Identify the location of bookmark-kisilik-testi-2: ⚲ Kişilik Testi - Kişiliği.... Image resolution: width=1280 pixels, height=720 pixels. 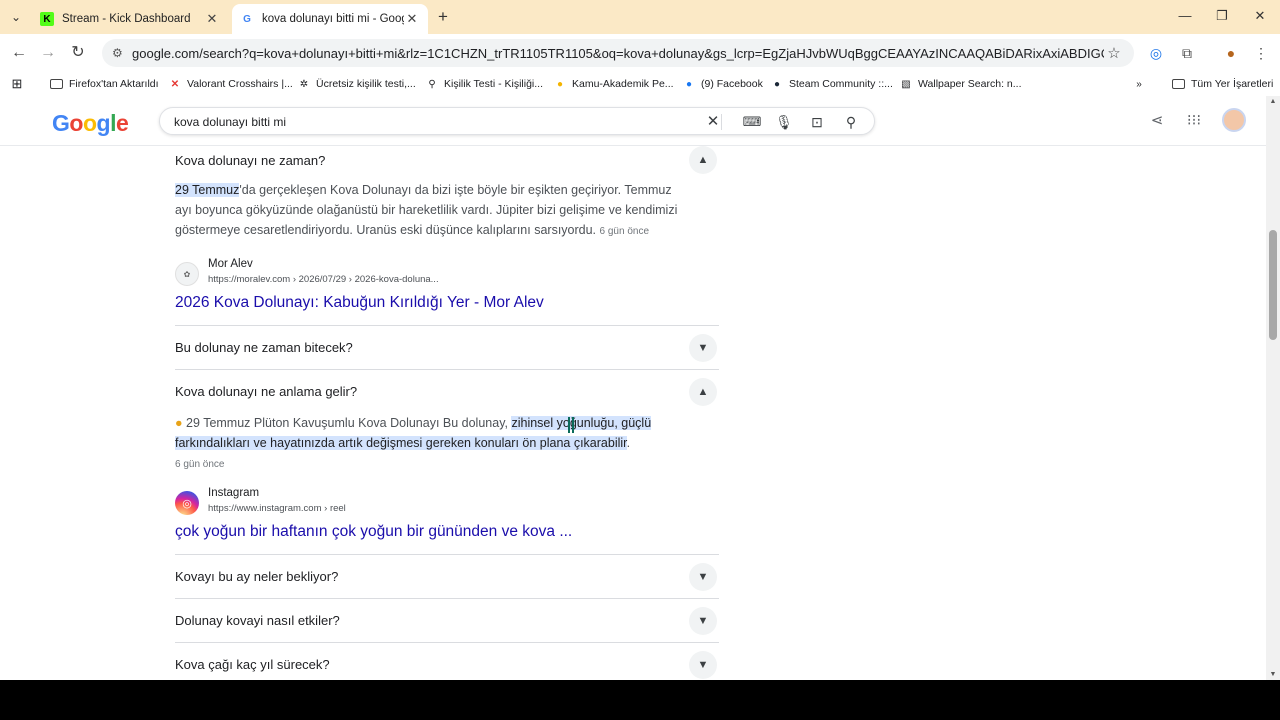
(484, 84).